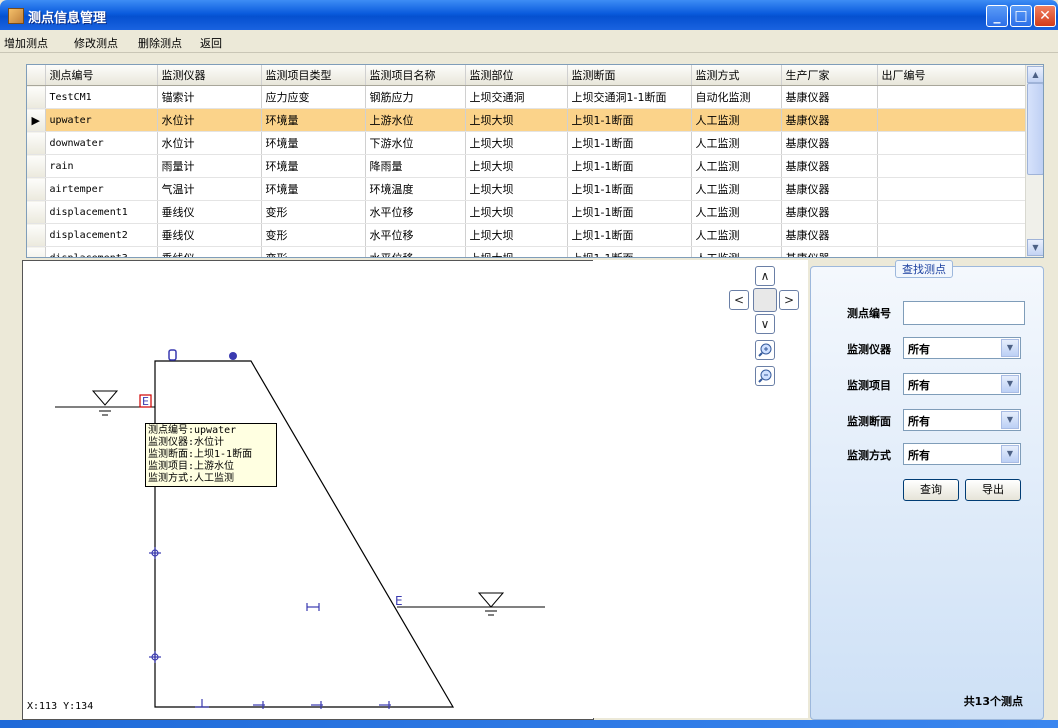 Image resolution: width=1058 pixels, height=728 pixels. Describe the element at coordinates (516, 97) in the screenshot. I see `table-cell: 上坝交通洞` at that location.